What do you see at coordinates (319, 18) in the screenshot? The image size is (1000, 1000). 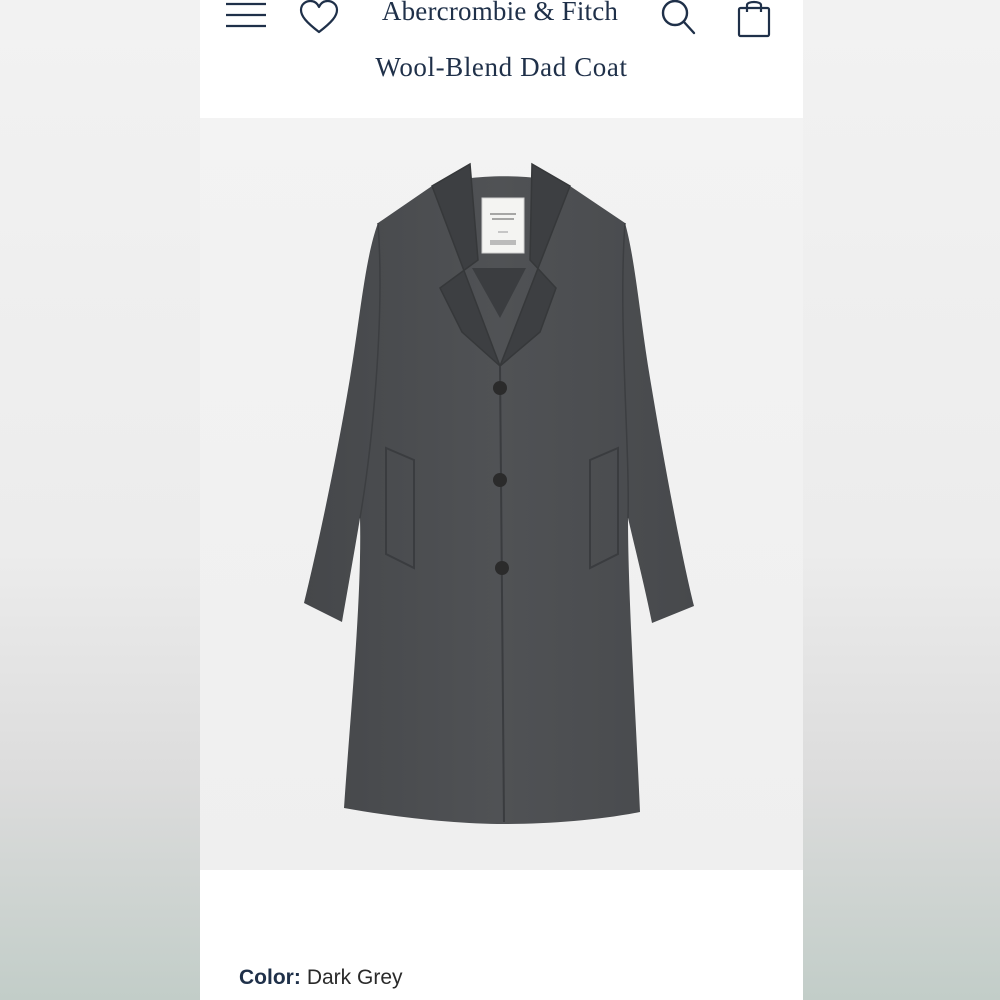 I see `heart-icon` at bounding box center [319, 18].